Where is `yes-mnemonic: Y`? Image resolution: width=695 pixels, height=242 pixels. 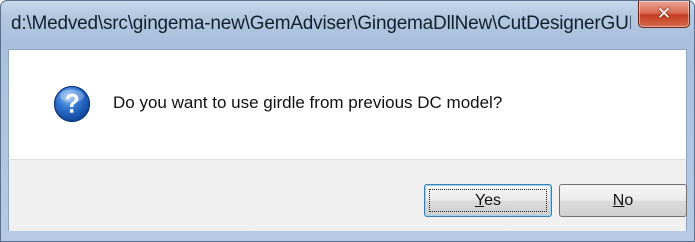 yes-mnemonic: Y is located at coordinates (479, 200).